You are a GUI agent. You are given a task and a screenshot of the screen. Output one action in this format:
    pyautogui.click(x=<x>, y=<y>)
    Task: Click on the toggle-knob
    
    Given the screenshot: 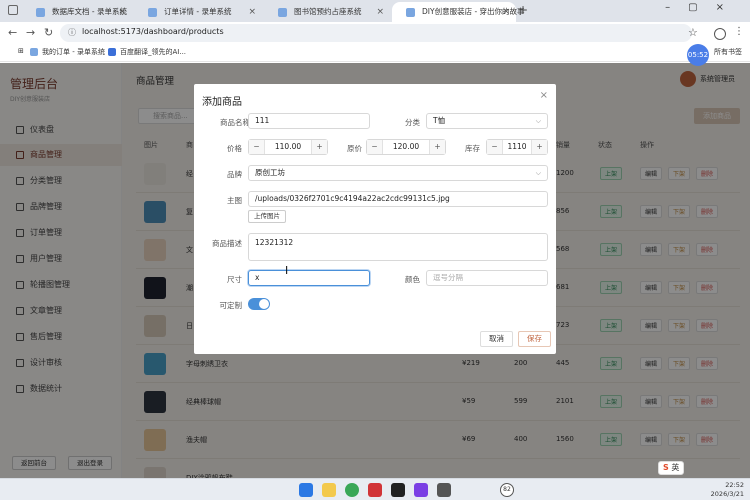 What is the action you would take?
    pyautogui.click(x=264, y=304)
    